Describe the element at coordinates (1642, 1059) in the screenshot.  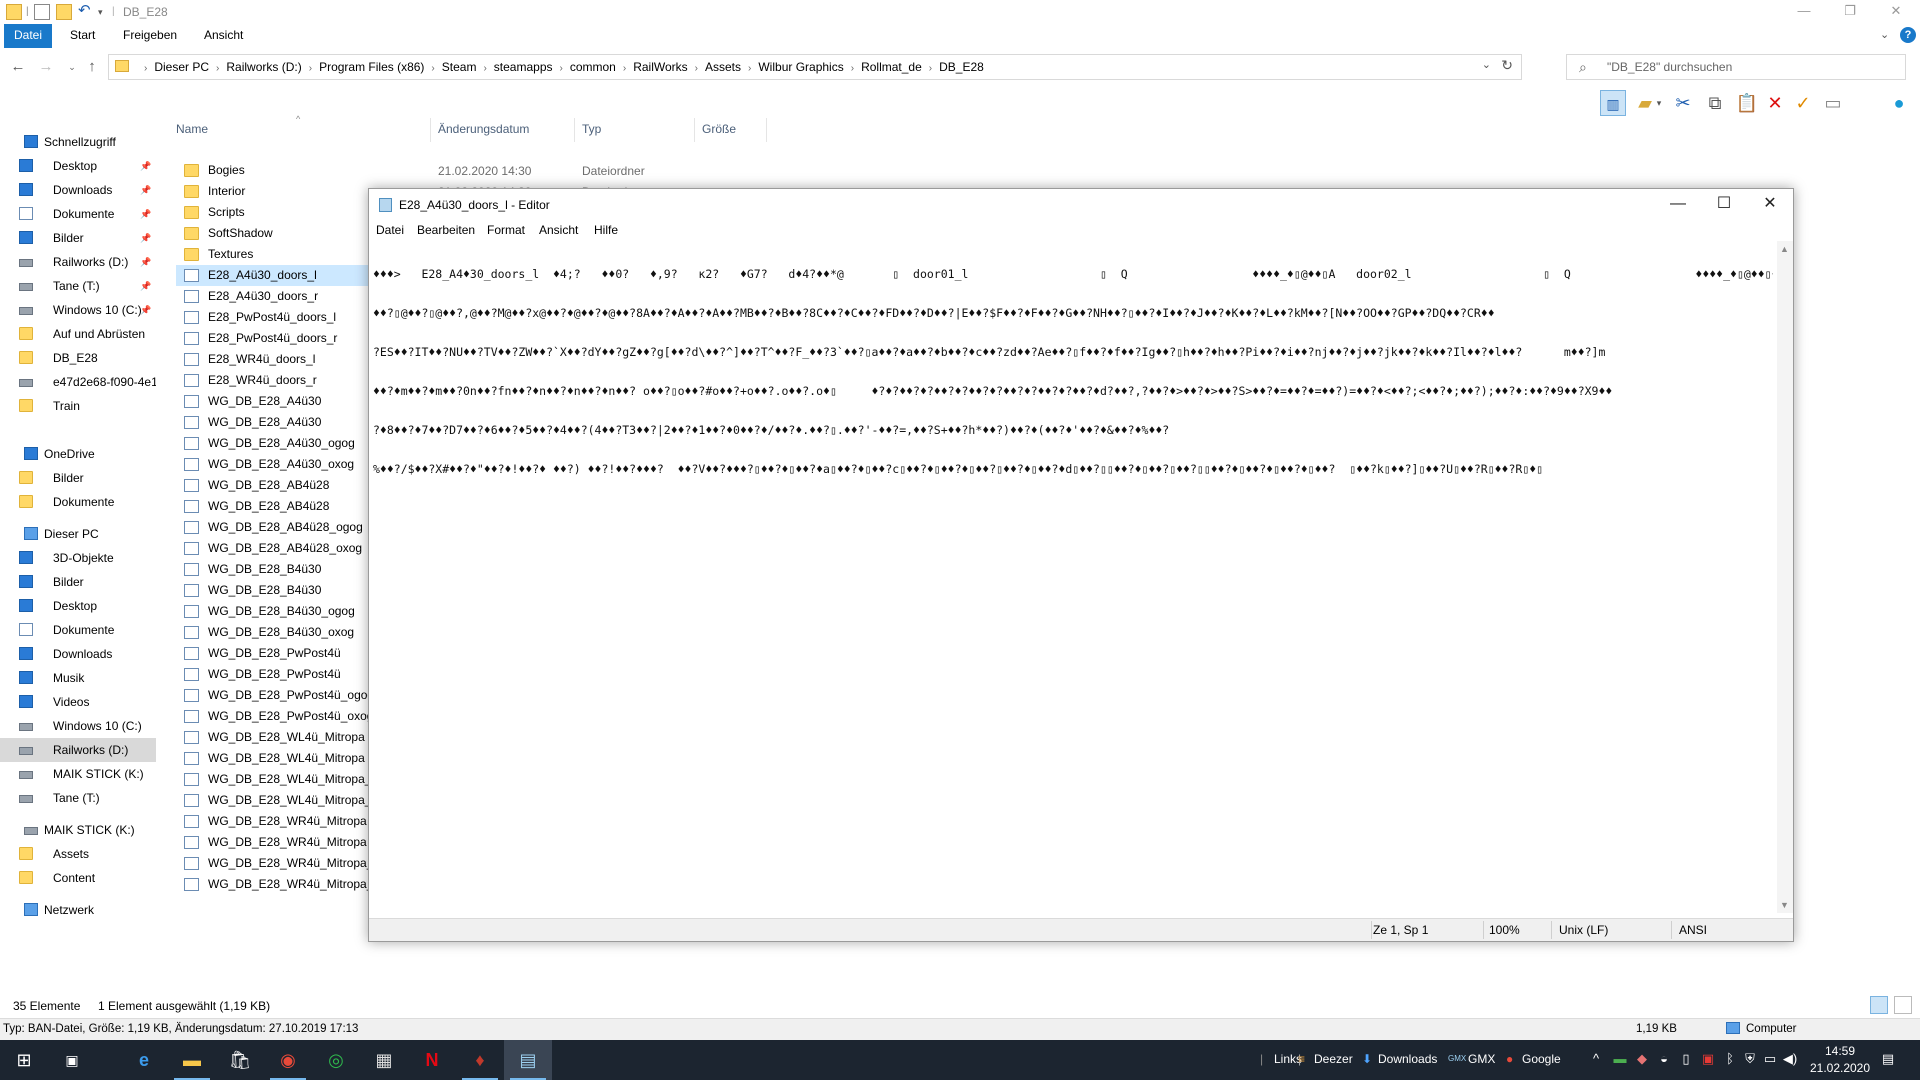
I see `antivirus-icon: ◆` at that location.